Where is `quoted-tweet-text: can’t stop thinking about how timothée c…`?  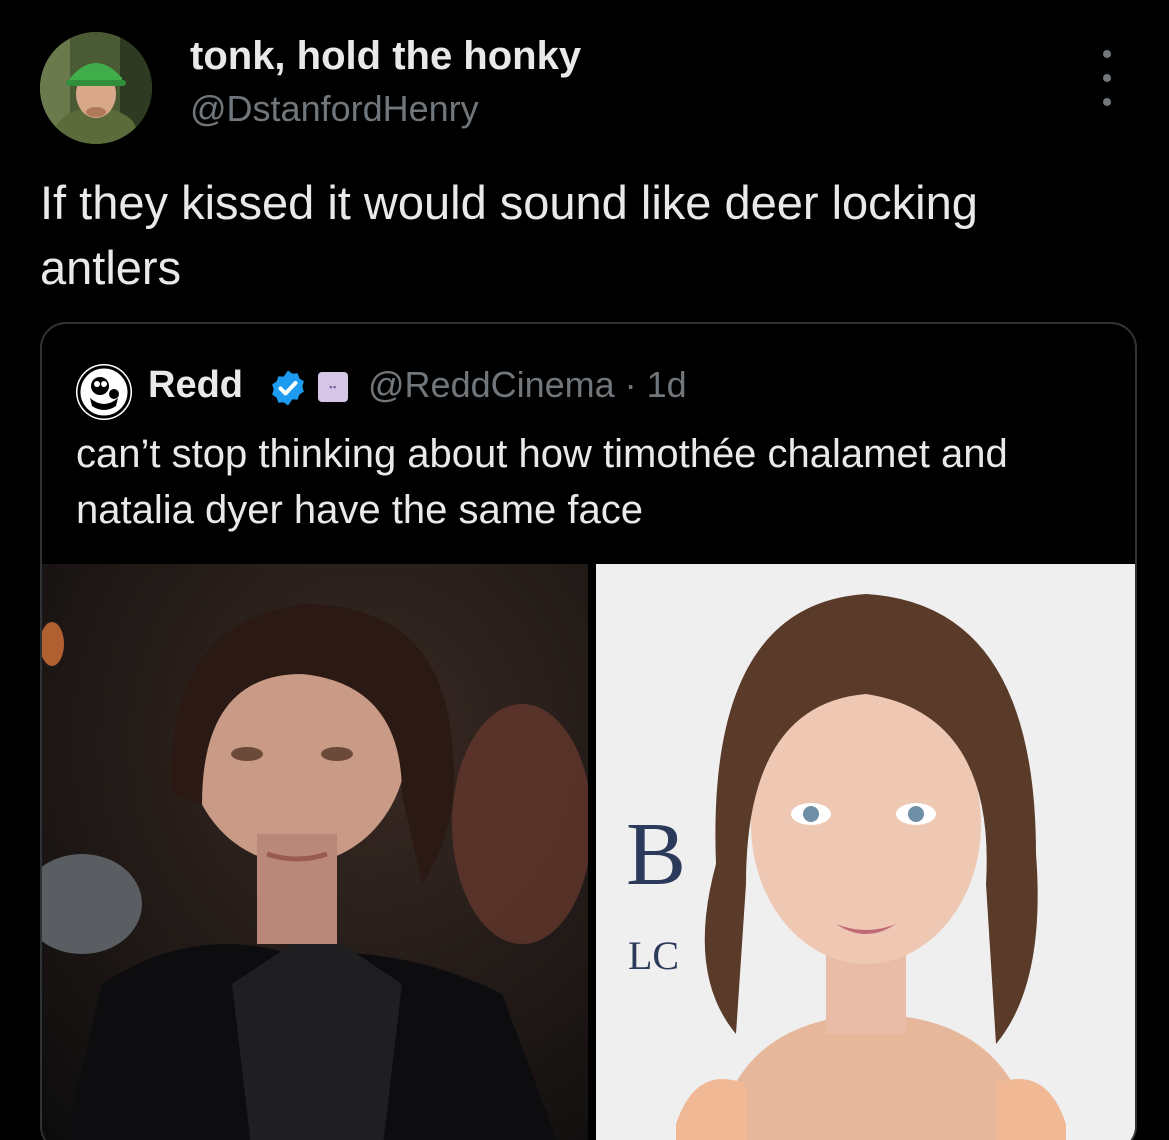
quoted-tweet-text: can’t stop thinking about how timothée c… is located at coordinates (542, 482).